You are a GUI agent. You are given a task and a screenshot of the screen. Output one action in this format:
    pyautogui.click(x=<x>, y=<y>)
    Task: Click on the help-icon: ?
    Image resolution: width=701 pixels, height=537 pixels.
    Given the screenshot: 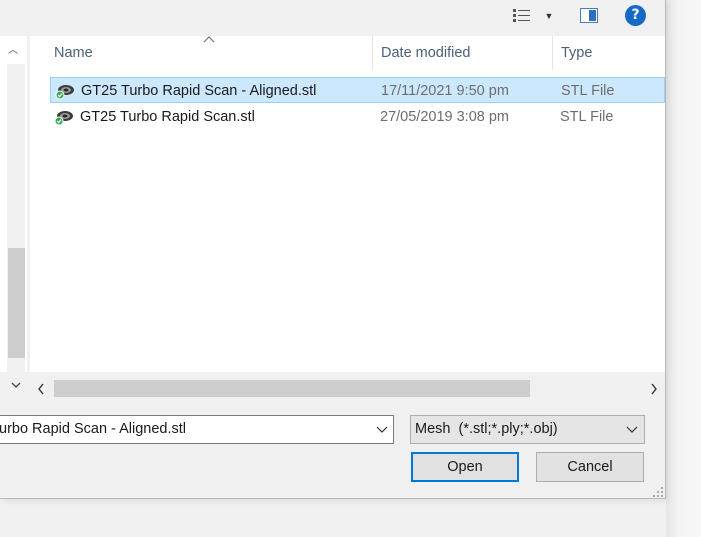 What is the action you would take?
    pyautogui.click(x=635, y=15)
    